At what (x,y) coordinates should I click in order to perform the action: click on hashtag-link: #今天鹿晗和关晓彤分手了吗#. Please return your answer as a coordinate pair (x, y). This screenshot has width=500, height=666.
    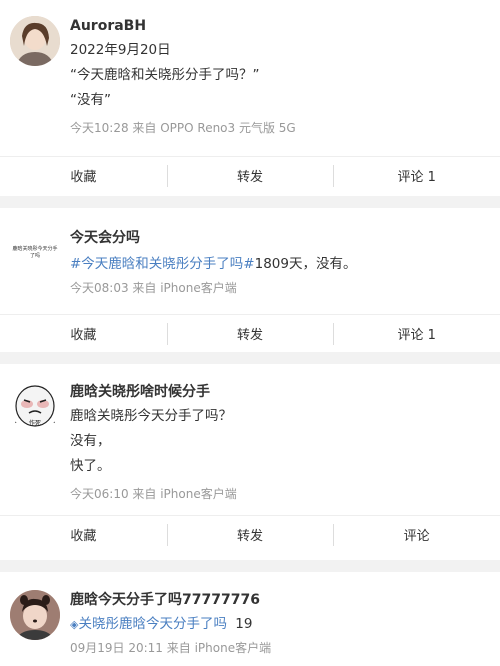
    Looking at the image, I should click on (162, 264).